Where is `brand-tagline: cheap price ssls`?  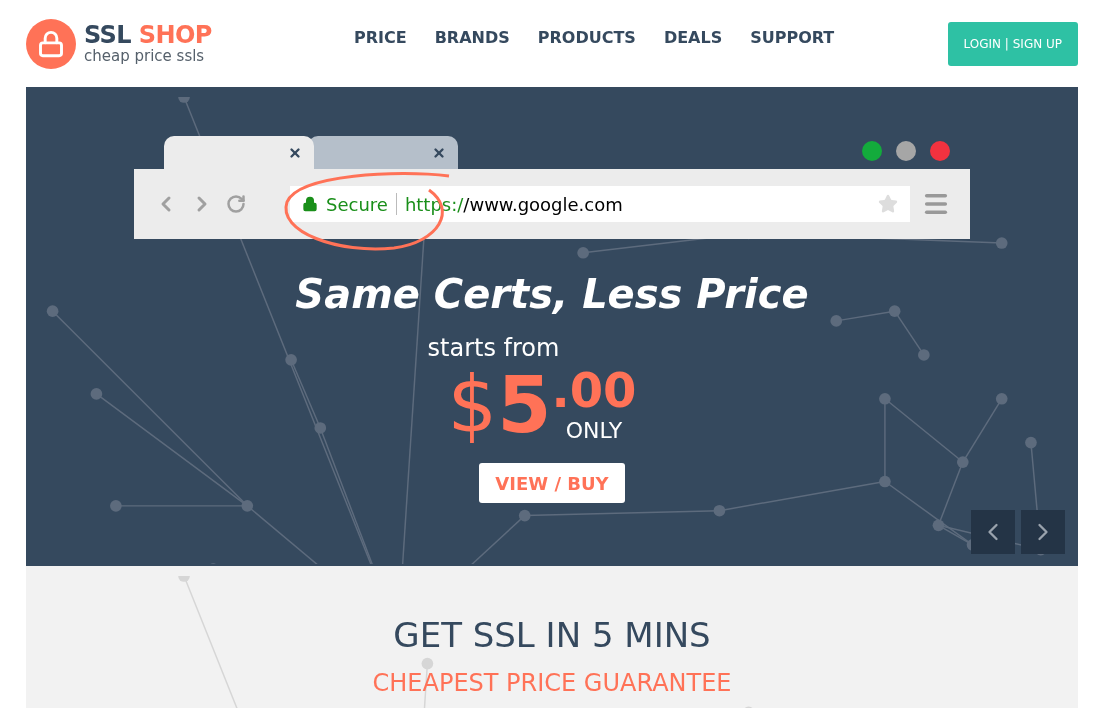
brand-tagline: cheap price ssls is located at coordinates (145, 56).